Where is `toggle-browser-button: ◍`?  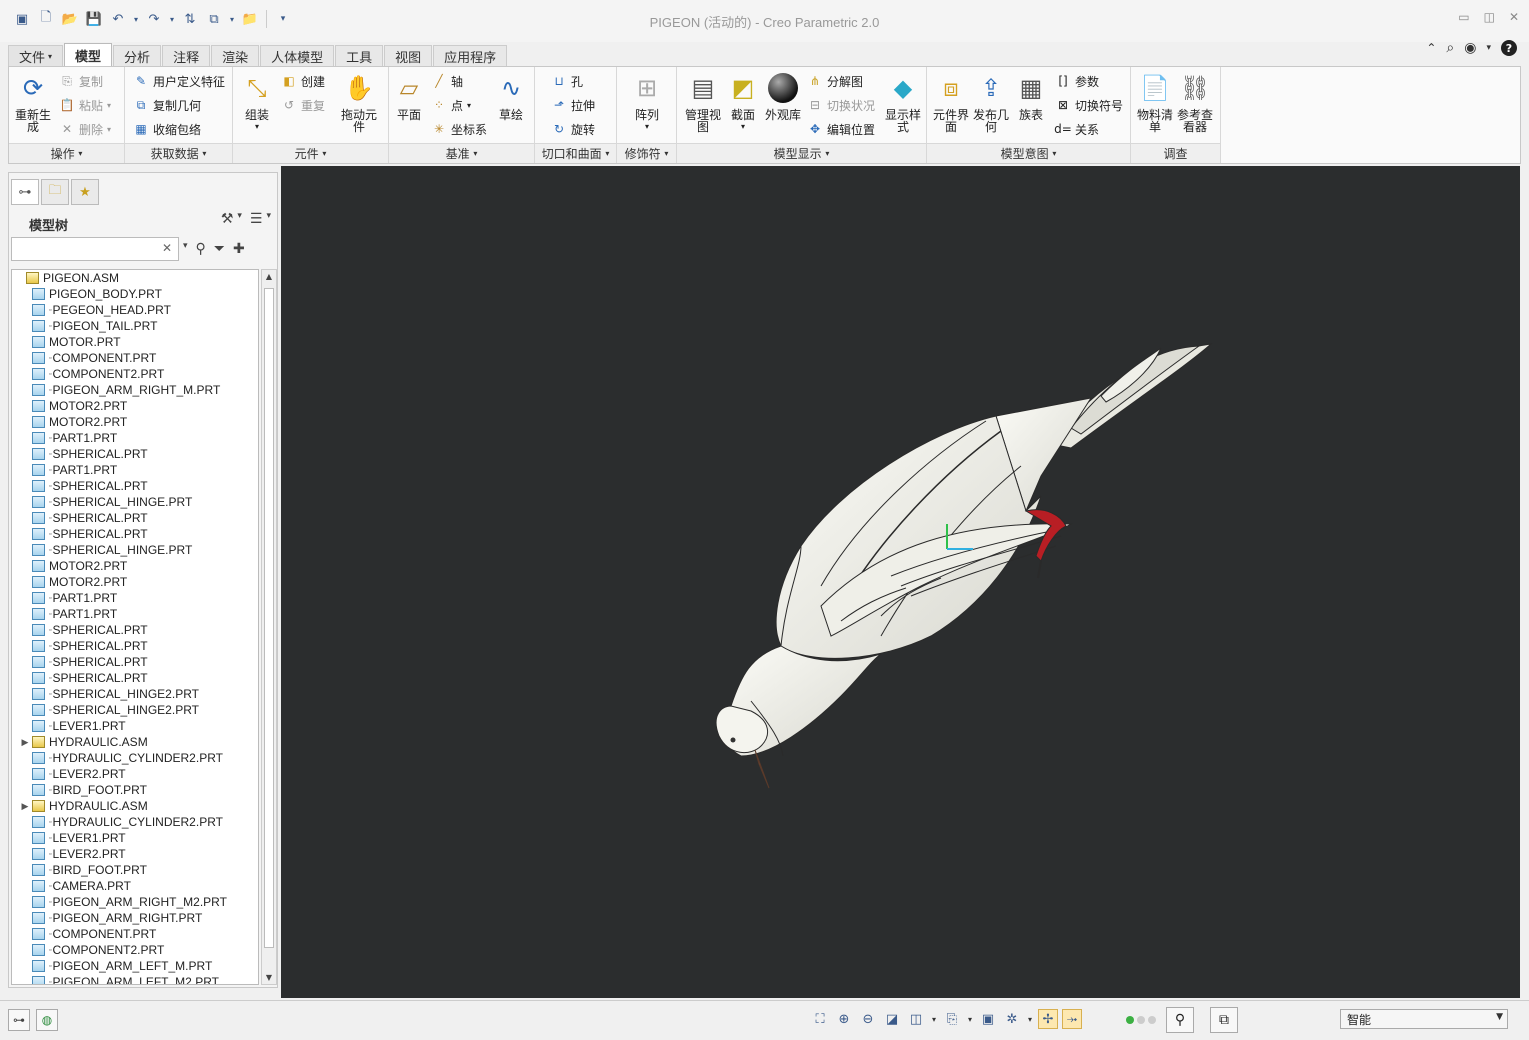
toggle-browser-button: ◍ is located at coordinates (47, 1020).